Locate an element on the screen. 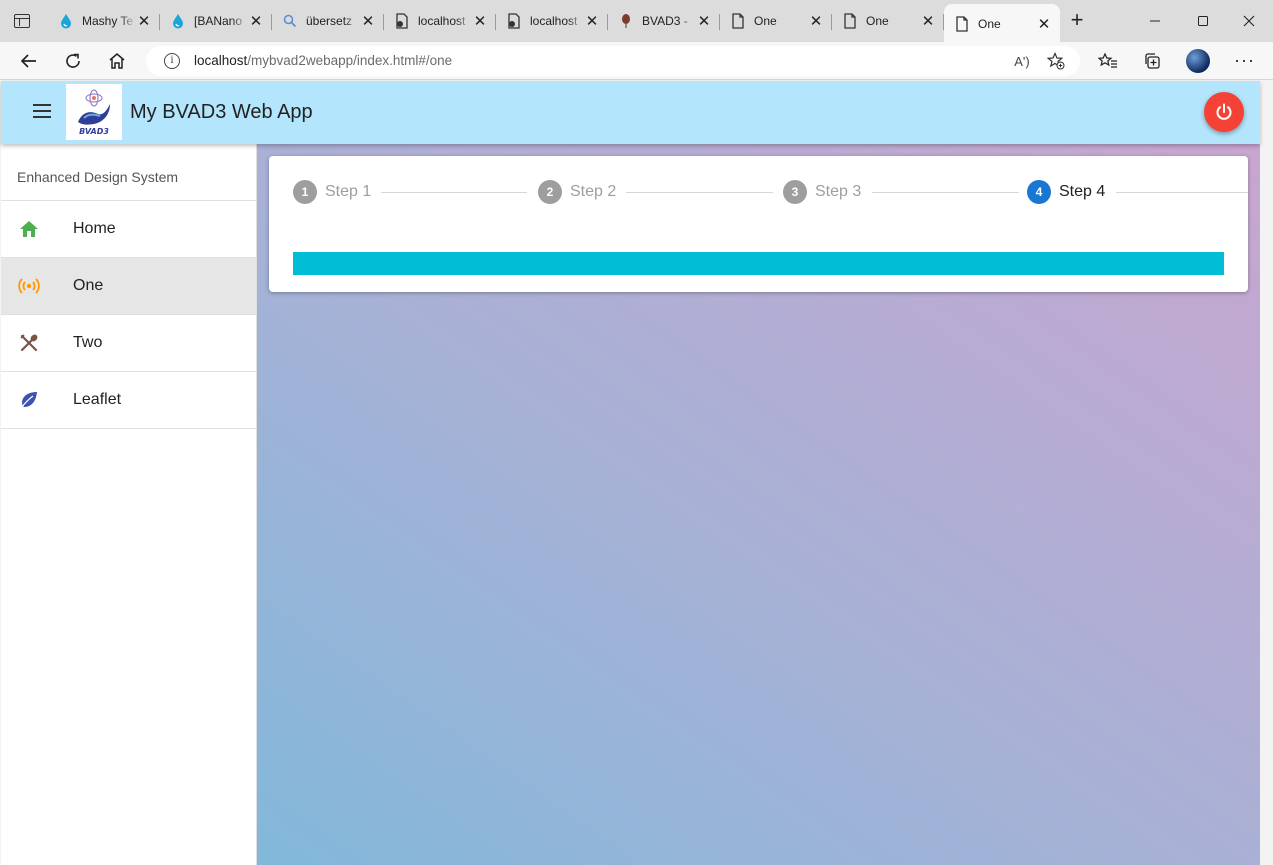 This screenshot has height=865, width=1273. tab-title: [BANano is located at coordinates (218, 21).